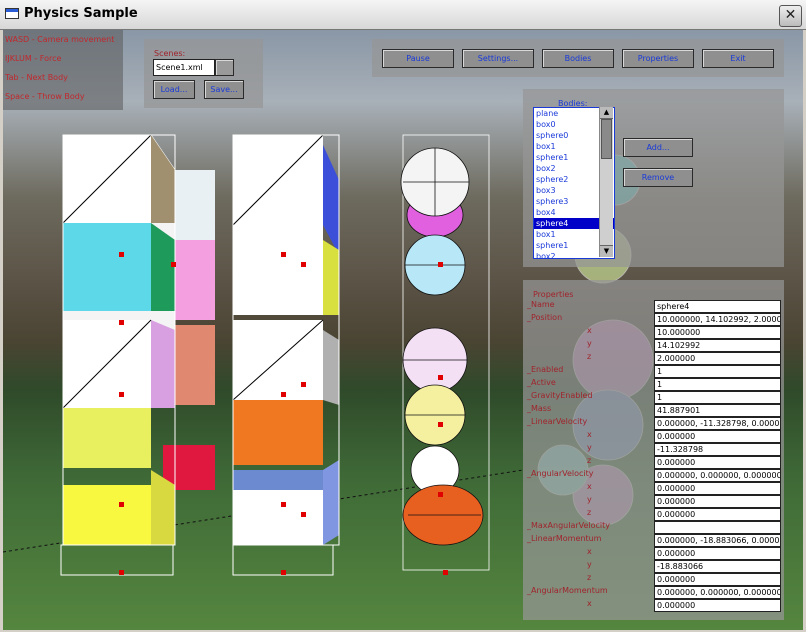 The height and width of the screenshot is (632, 806). I want to click on toolbar-panel: Pause Settings... Bodies Properties Exit, so click(578, 58).